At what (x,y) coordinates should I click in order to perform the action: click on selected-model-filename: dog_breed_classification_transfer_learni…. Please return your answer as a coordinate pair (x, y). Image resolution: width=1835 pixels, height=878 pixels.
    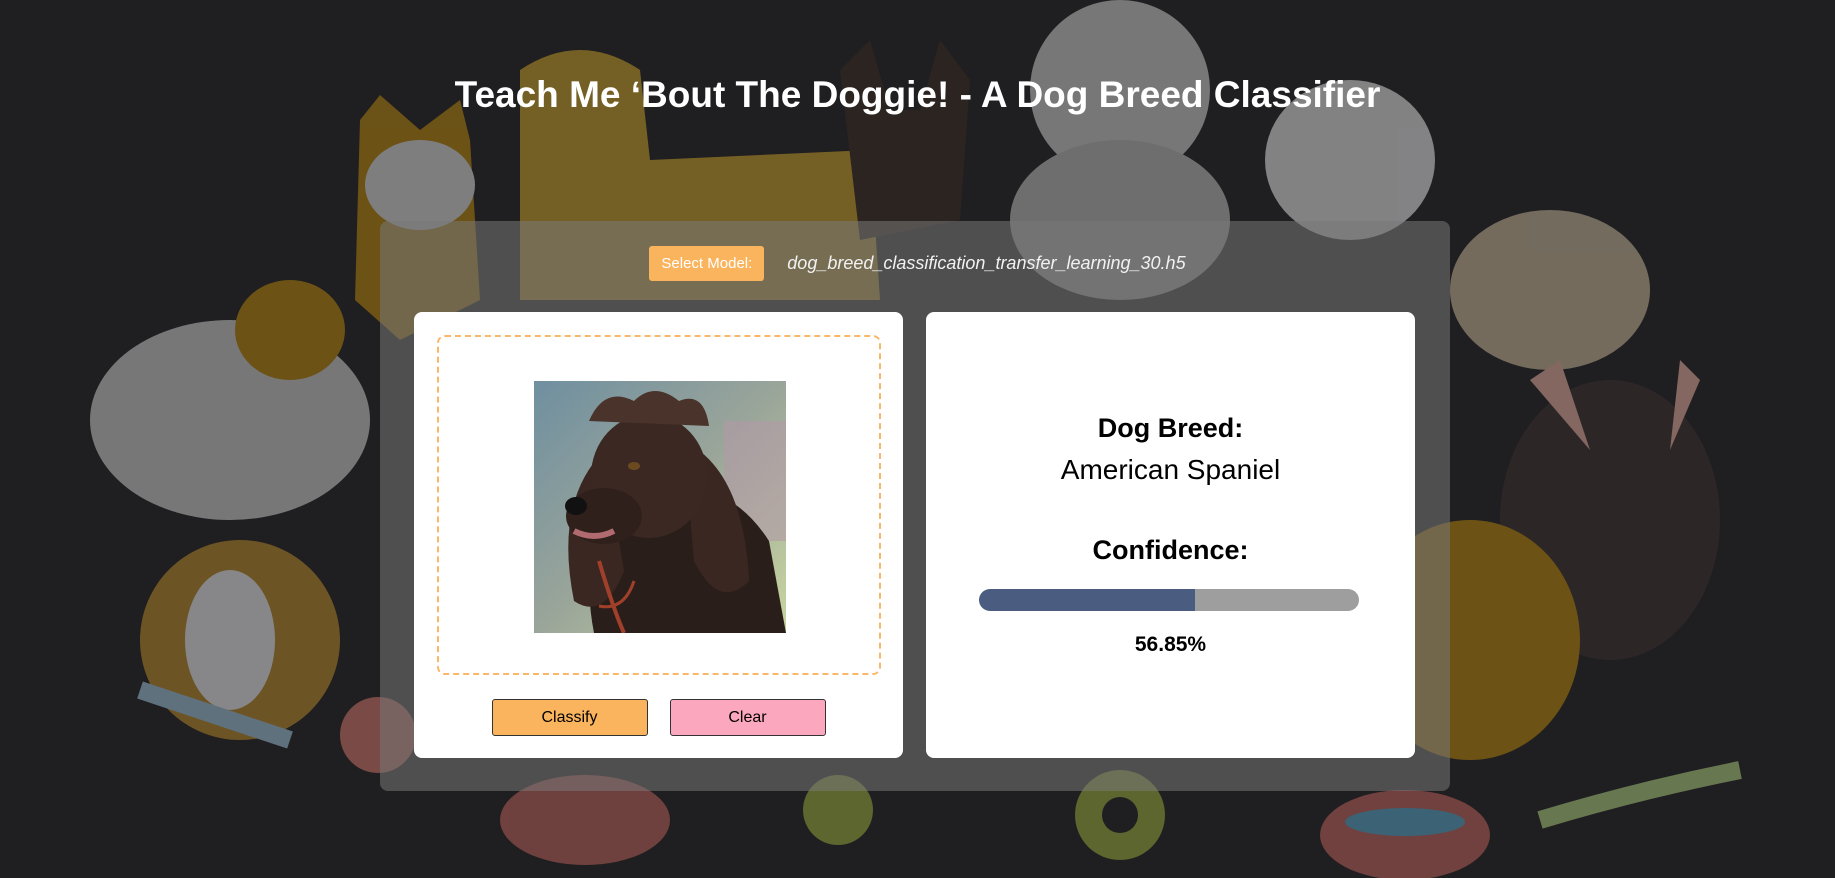
    Looking at the image, I should click on (986, 262).